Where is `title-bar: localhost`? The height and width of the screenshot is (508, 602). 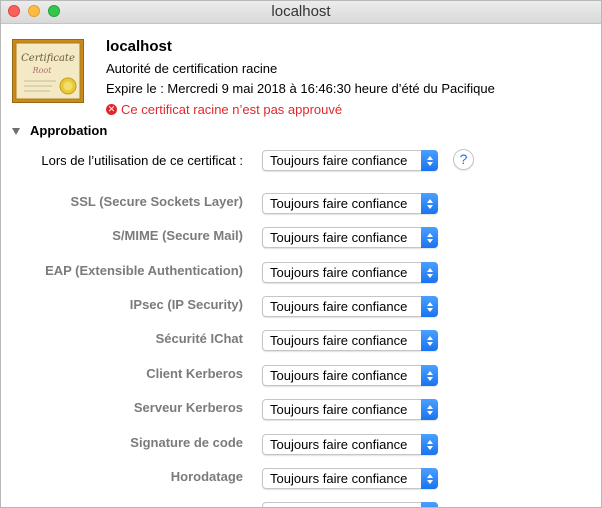
title-bar: localhost is located at coordinates (301, 12).